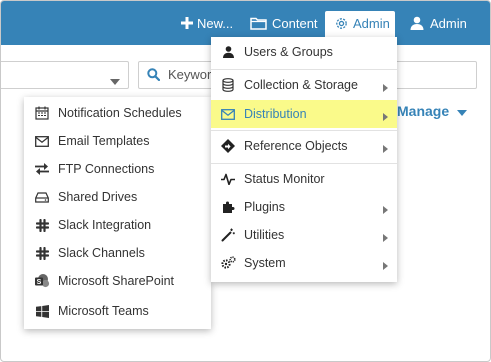 This screenshot has height=362, width=491. What do you see at coordinates (275, 114) in the screenshot?
I see `menu-item-label: Distribution` at bounding box center [275, 114].